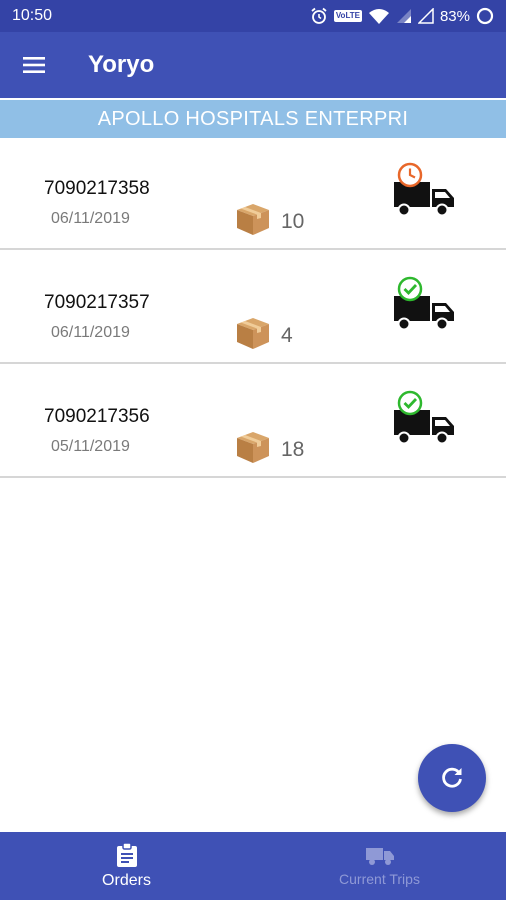 The width and height of the screenshot is (506, 900). I want to click on status-bar: 10:50 VoLTE 83%, so click(253, 16).